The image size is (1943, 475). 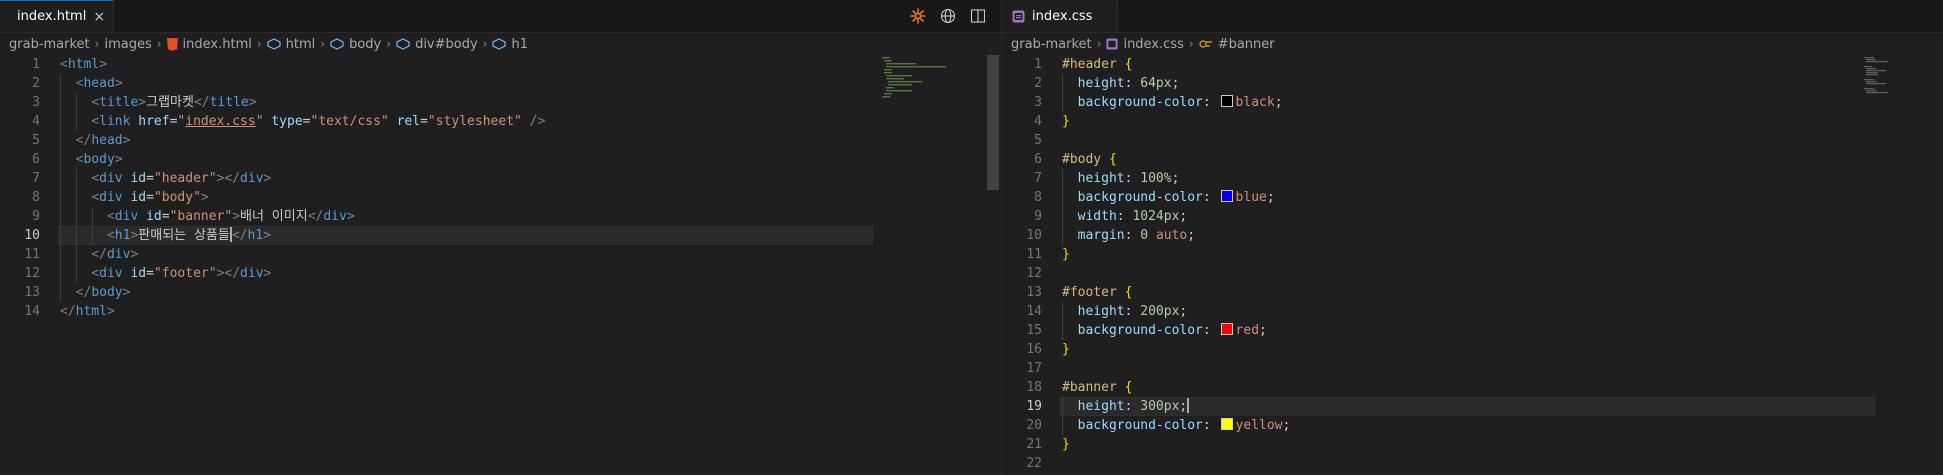 I want to click on css-link: index.css, so click(x=220, y=121).